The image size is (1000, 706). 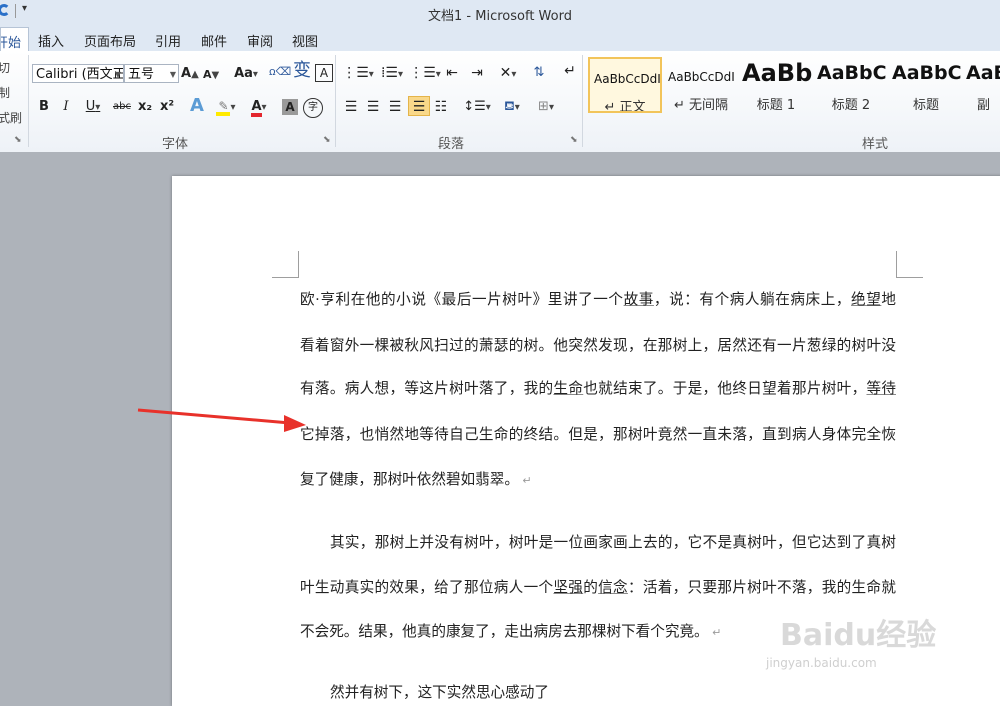 I want to click on watermark-url: jingyan.baidu.com, so click(x=821, y=663).